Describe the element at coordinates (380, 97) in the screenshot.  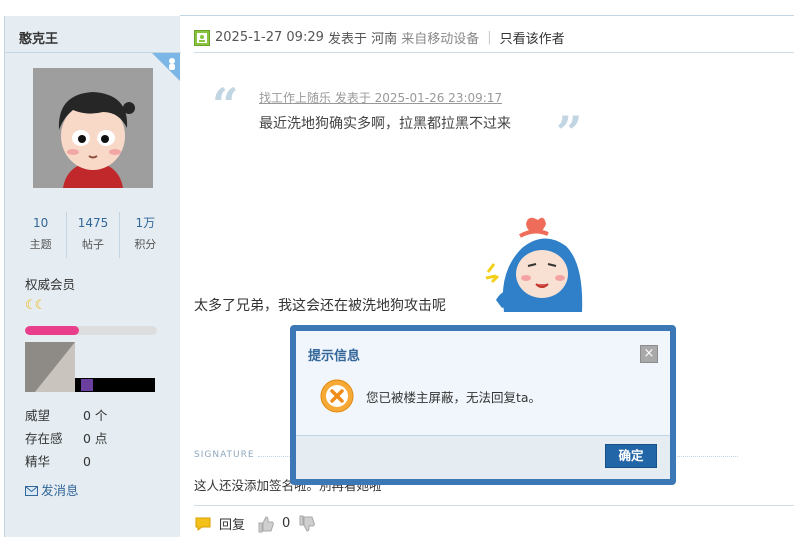
I see `quote-source-link: 找工作上随乐 发表于 2025-01-26 23:09:17` at that location.